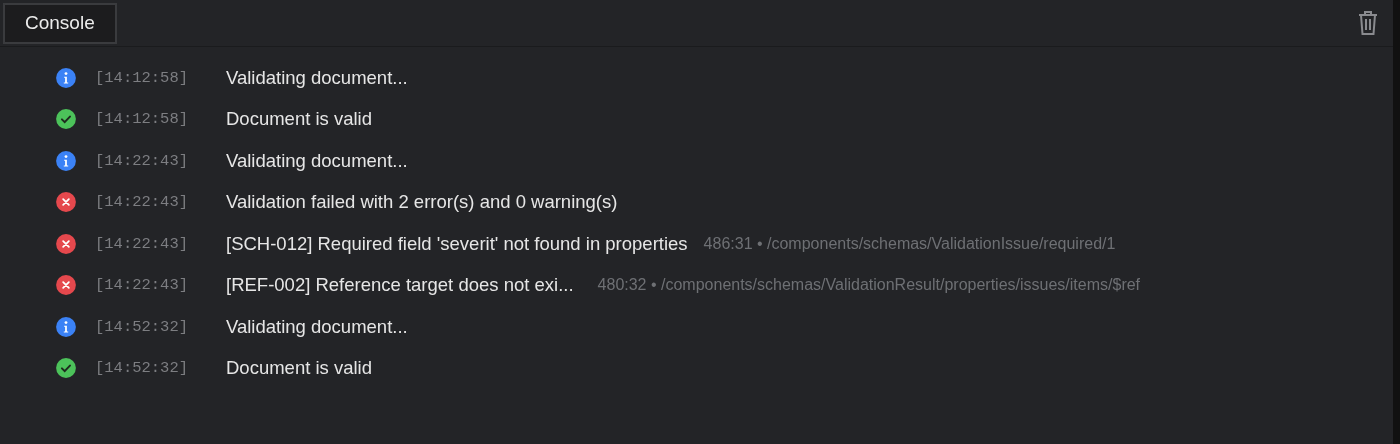 The height and width of the screenshot is (444, 1400). What do you see at coordinates (457, 243) in the screenshot?
I see `log-message: [SCH-012] Required field 'severit' not found in properties` at bounding box center [457, 243].